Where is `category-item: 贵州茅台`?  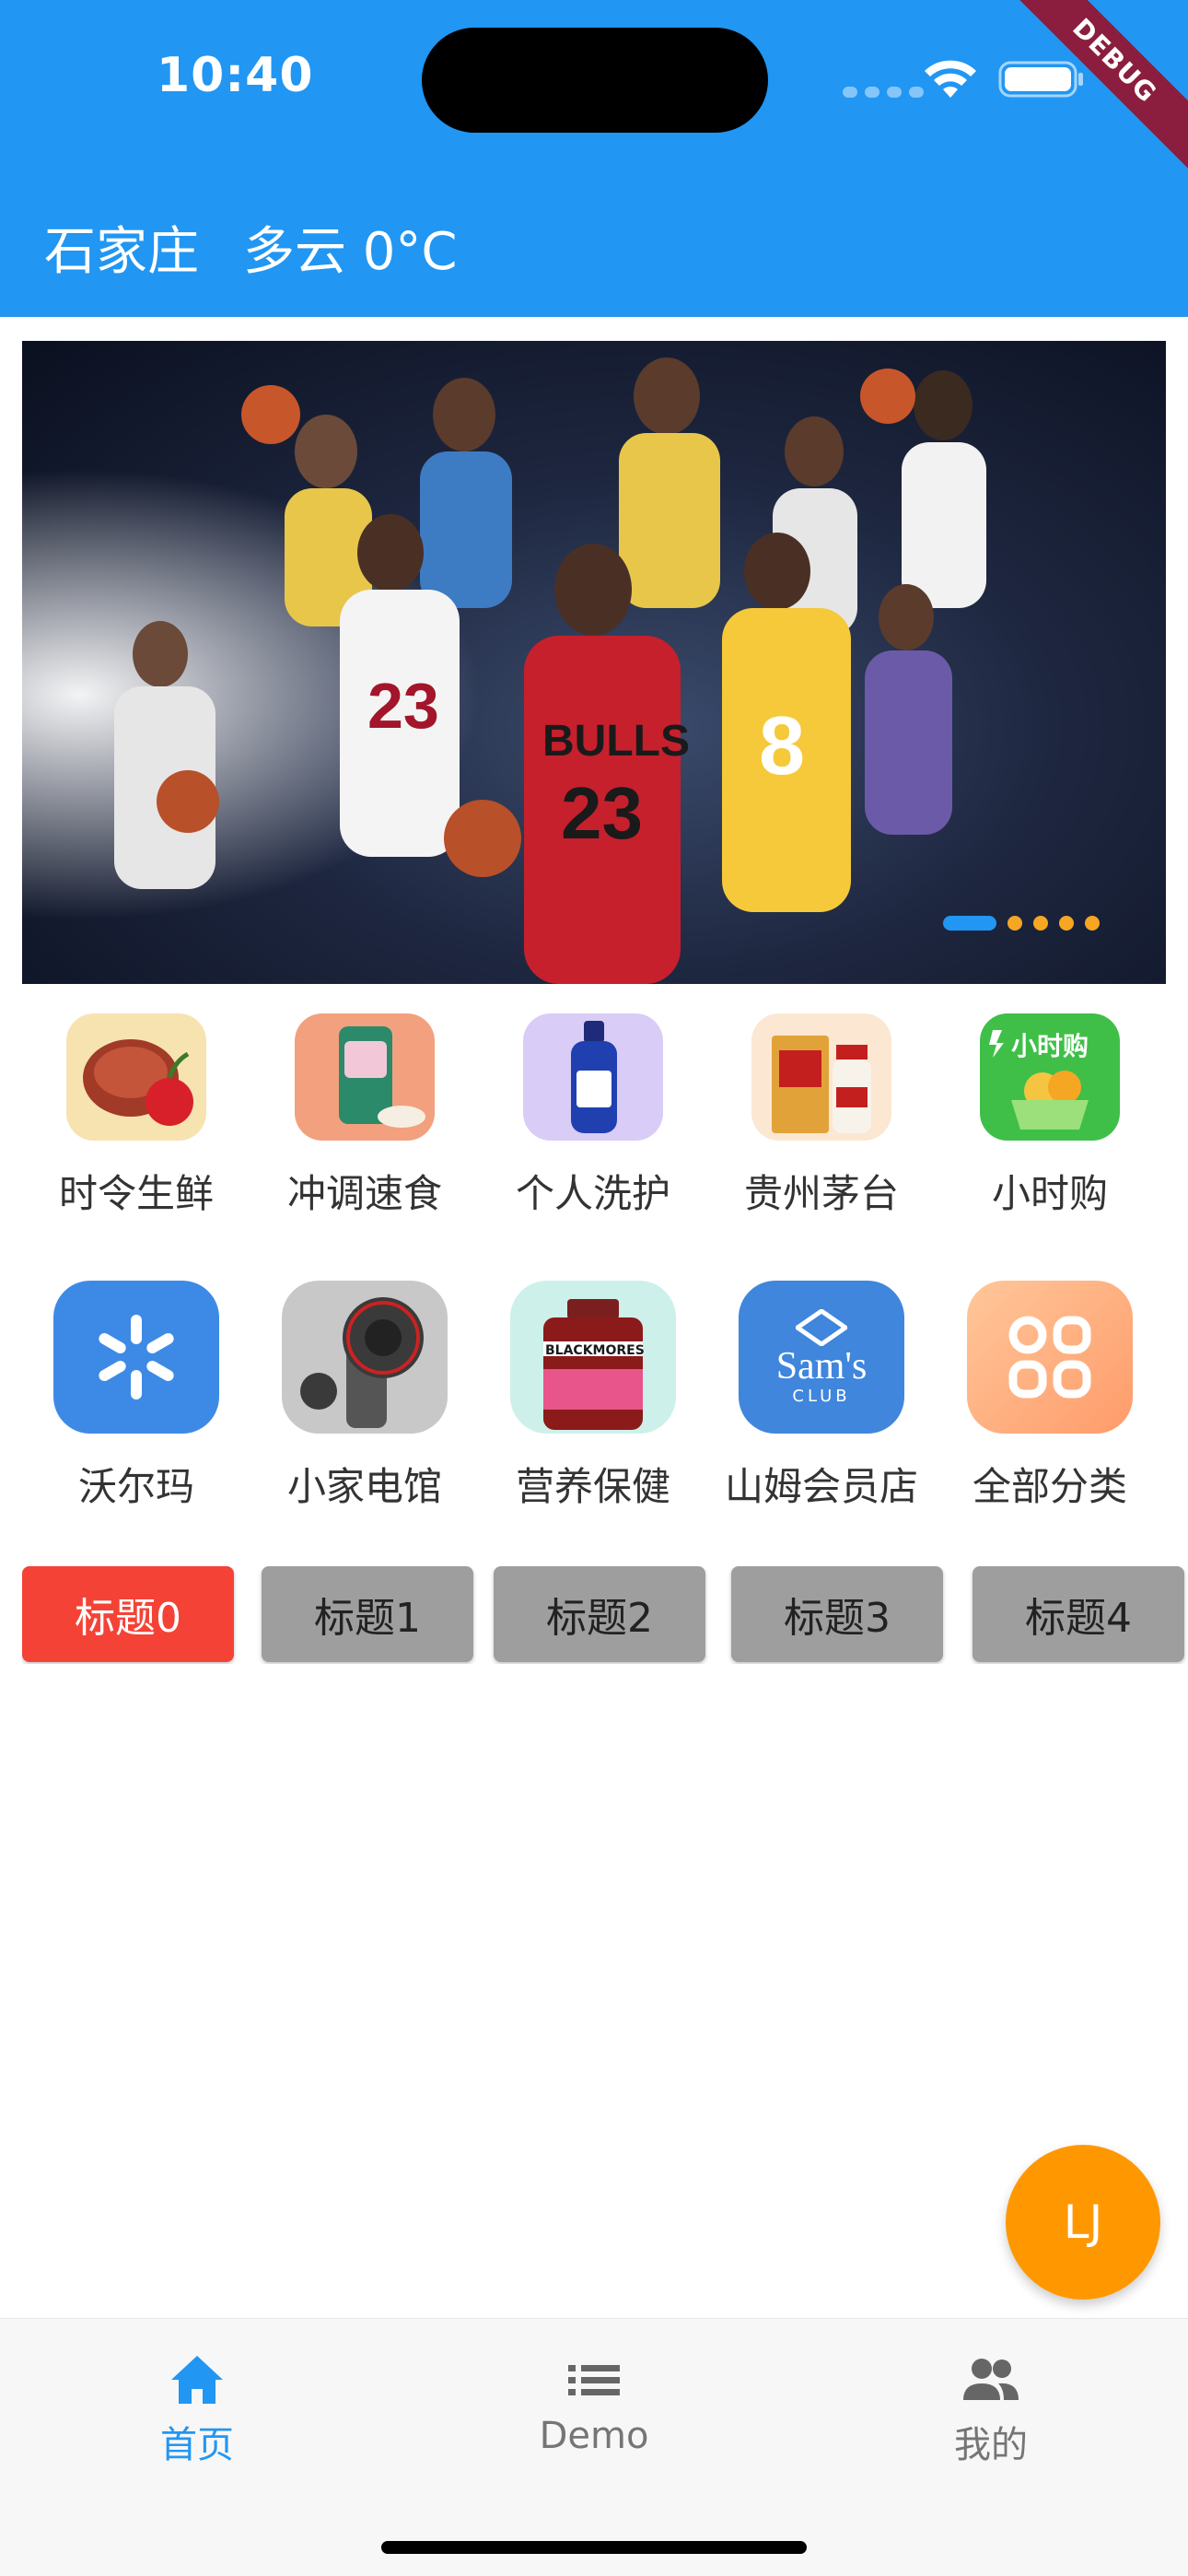 category-item: 贵州茅台 is located at coordinates (821, 1116).